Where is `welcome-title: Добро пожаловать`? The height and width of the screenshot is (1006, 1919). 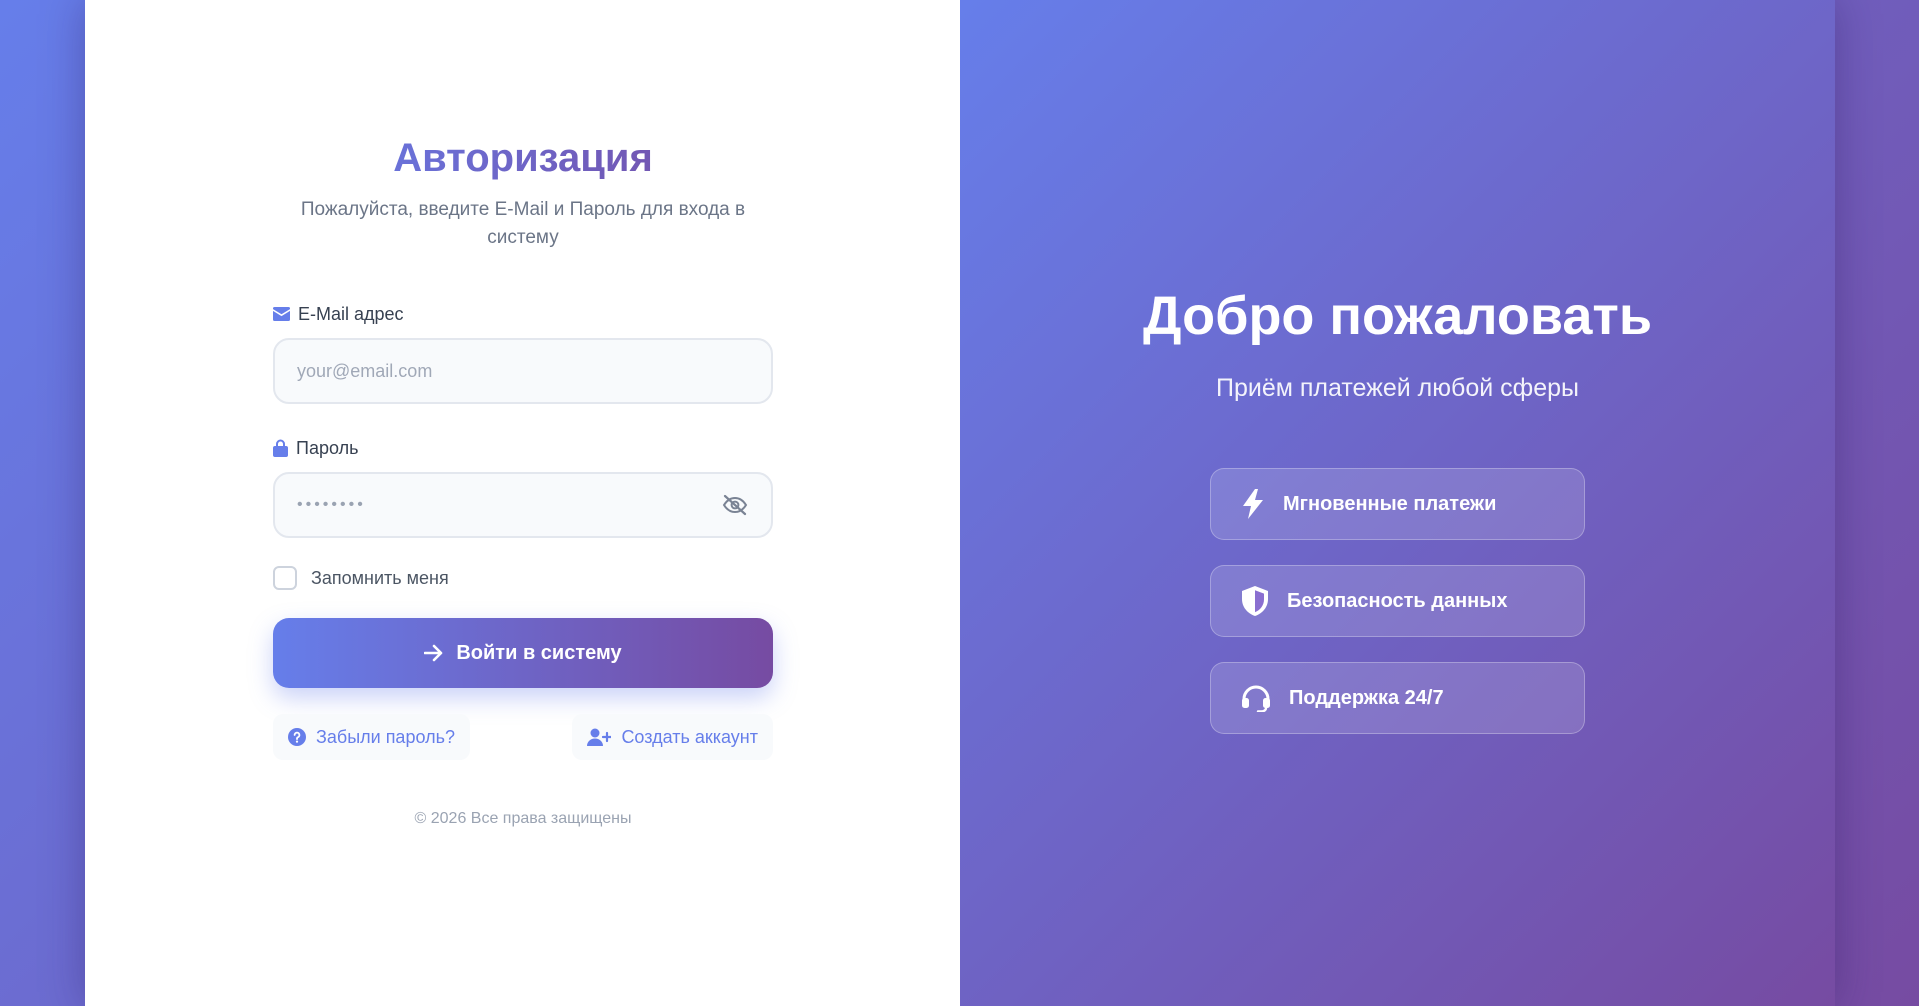
welcome-title: Добро пожаловать is located at coordinates (1397, 316).